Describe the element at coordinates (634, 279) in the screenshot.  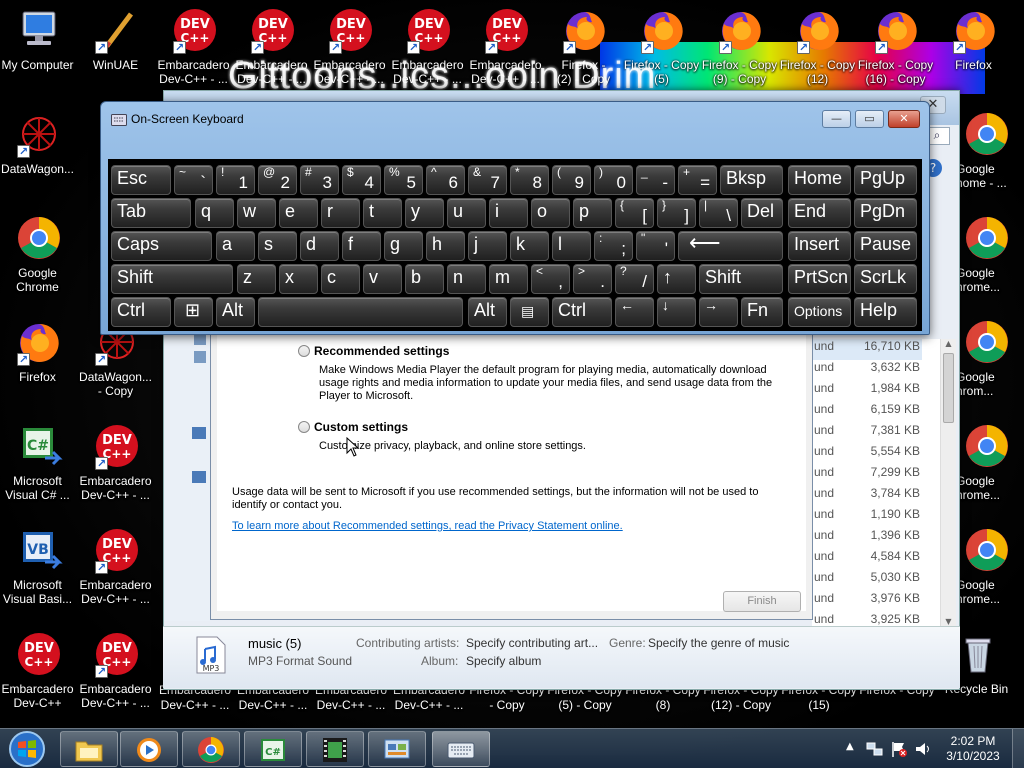
I see `key-slash: ? /` at that location.